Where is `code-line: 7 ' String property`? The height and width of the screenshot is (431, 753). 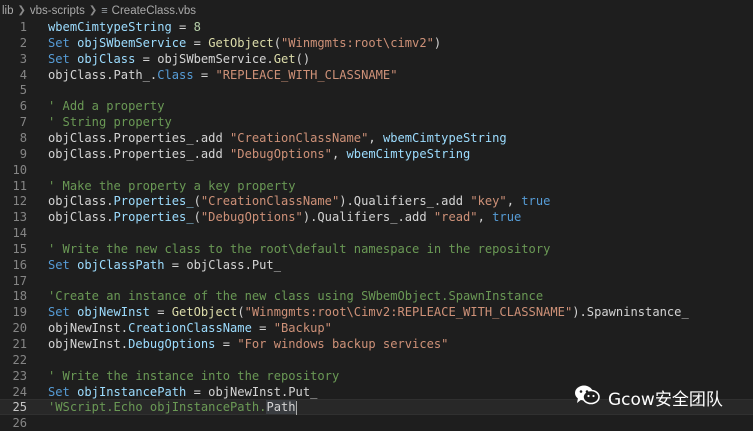 code-line: 7 ' String property is located at coordinates (376, 122).